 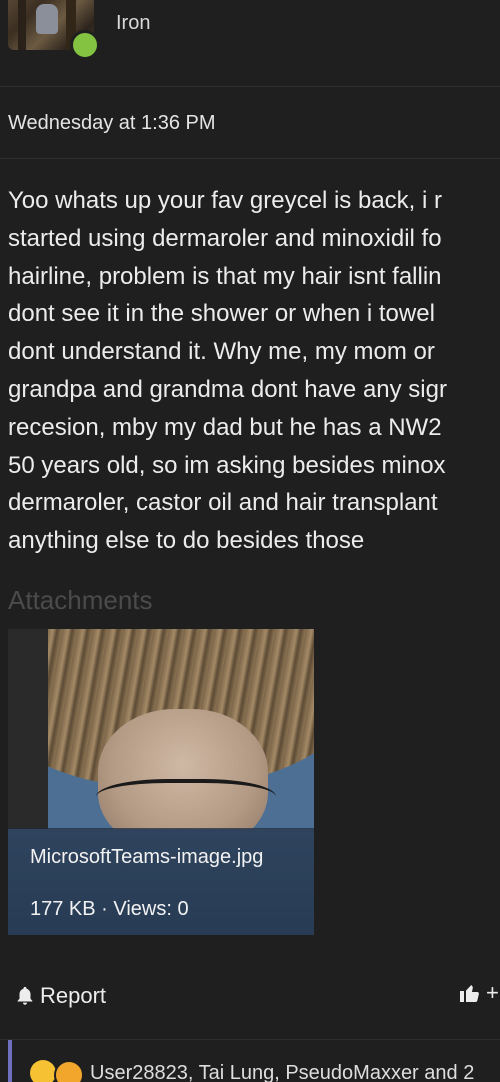 I want to click on post-body-line: dont understand it. Why me, my mom or, so click(x=221, y=352).